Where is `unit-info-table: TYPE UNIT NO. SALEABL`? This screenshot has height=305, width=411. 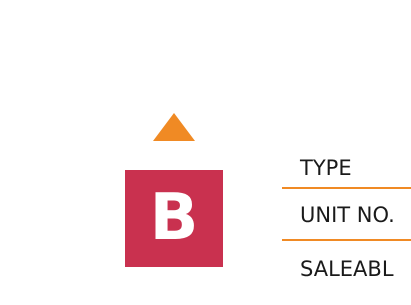 unit-info-table: TYPE UNIT NO. SALEABL is located at coordinates (346, 219).